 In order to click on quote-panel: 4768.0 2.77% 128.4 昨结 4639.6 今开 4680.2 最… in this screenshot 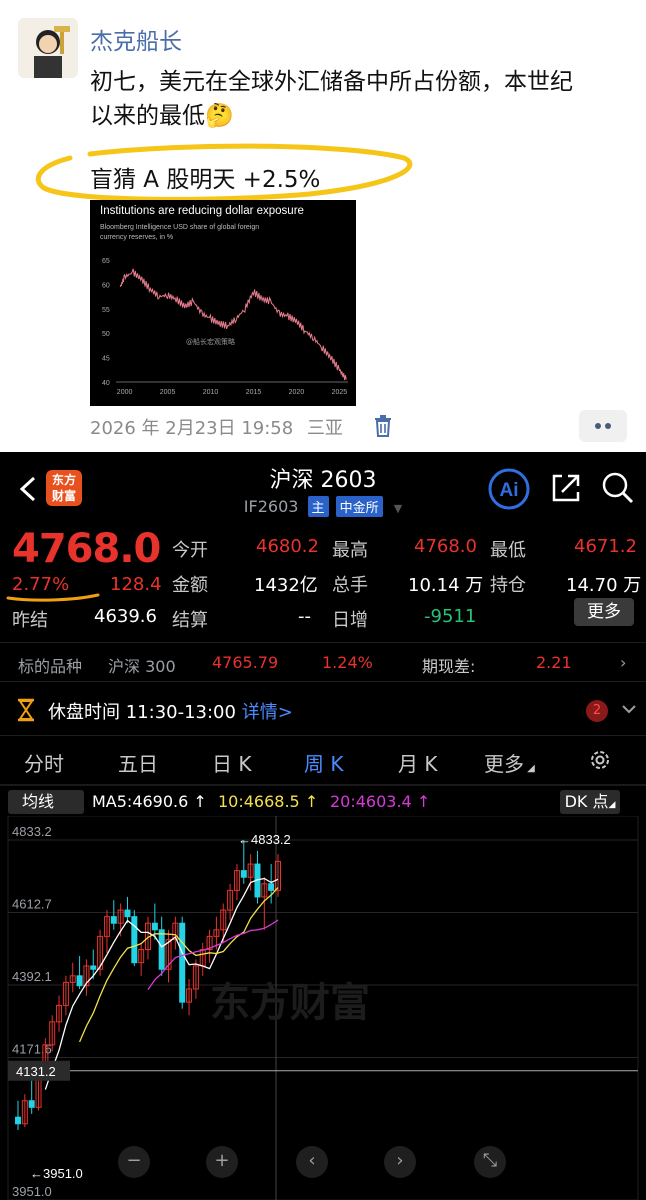, I will do `click(323, 580)`.